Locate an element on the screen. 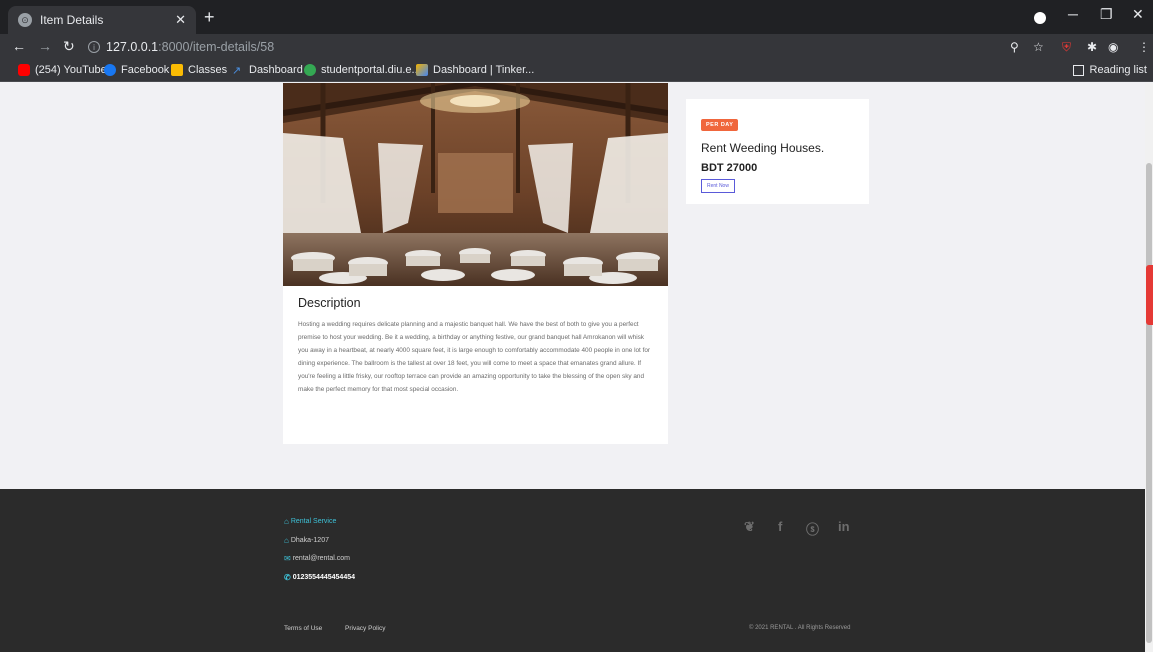  browser-tab: ⊙ Item Details ✕ is located at coordinates (102, 20).